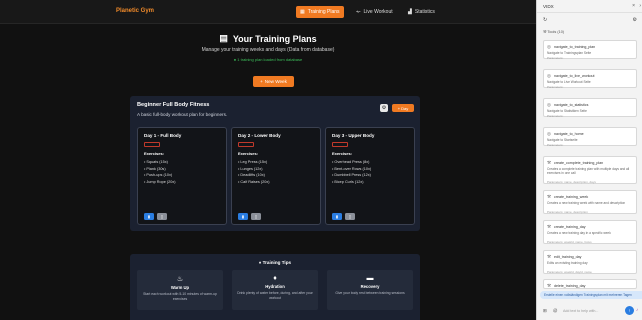  Describe the element at coordinates (358, 12) in the screenshot. I see `dumbbell-icon: ⟛` at that location.